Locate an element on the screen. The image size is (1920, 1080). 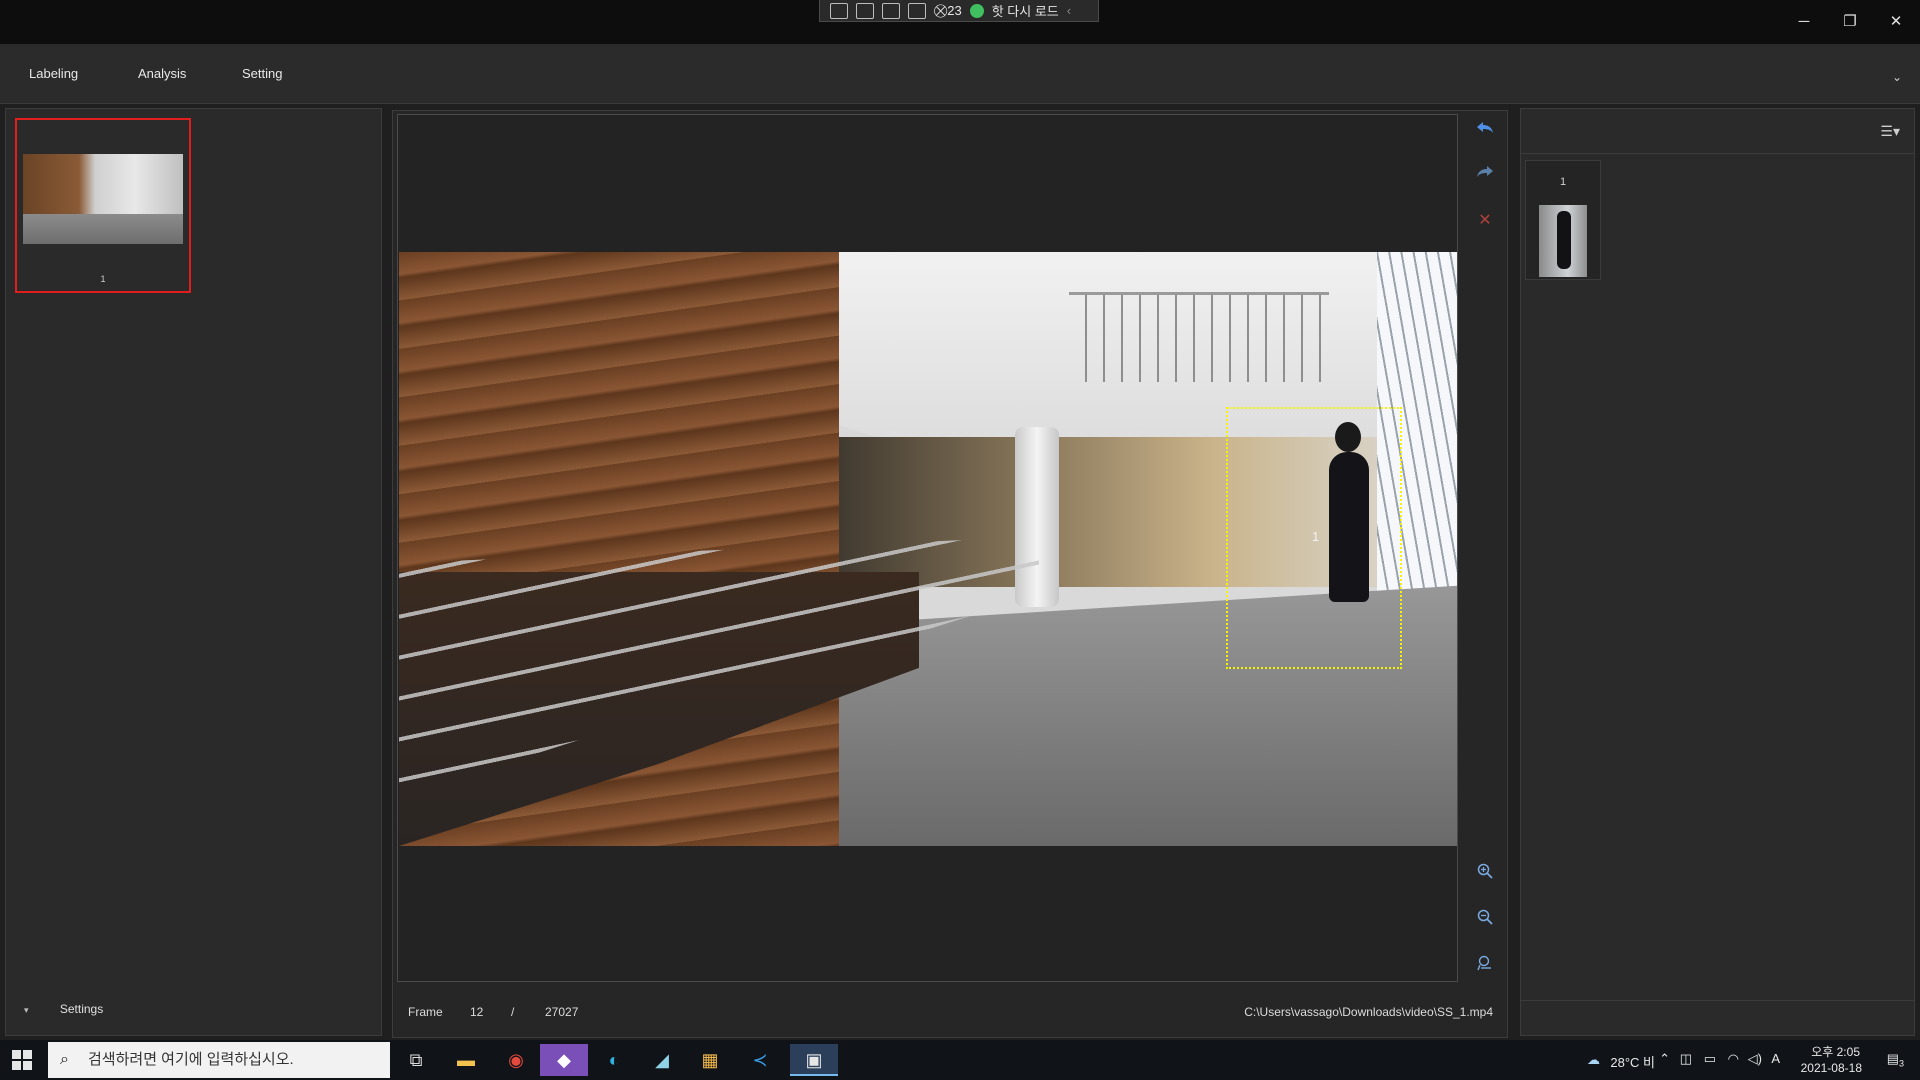
frame-thumbnail-number: 1 is located at coordinates (103, 279).